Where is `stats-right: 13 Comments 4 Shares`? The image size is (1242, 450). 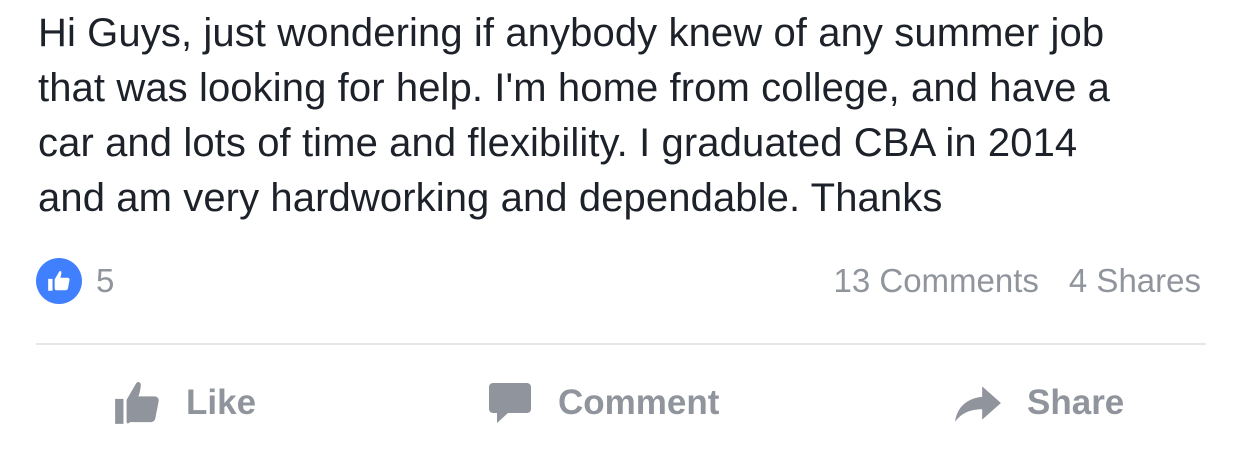
stats-right: 13 Comments 4 Shares is located at coordinates (1017, 281).